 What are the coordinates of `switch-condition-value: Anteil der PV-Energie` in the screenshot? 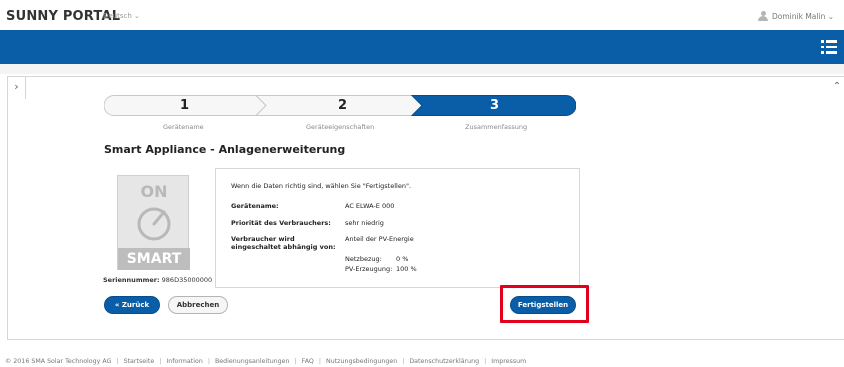 It's located at (379, 239).